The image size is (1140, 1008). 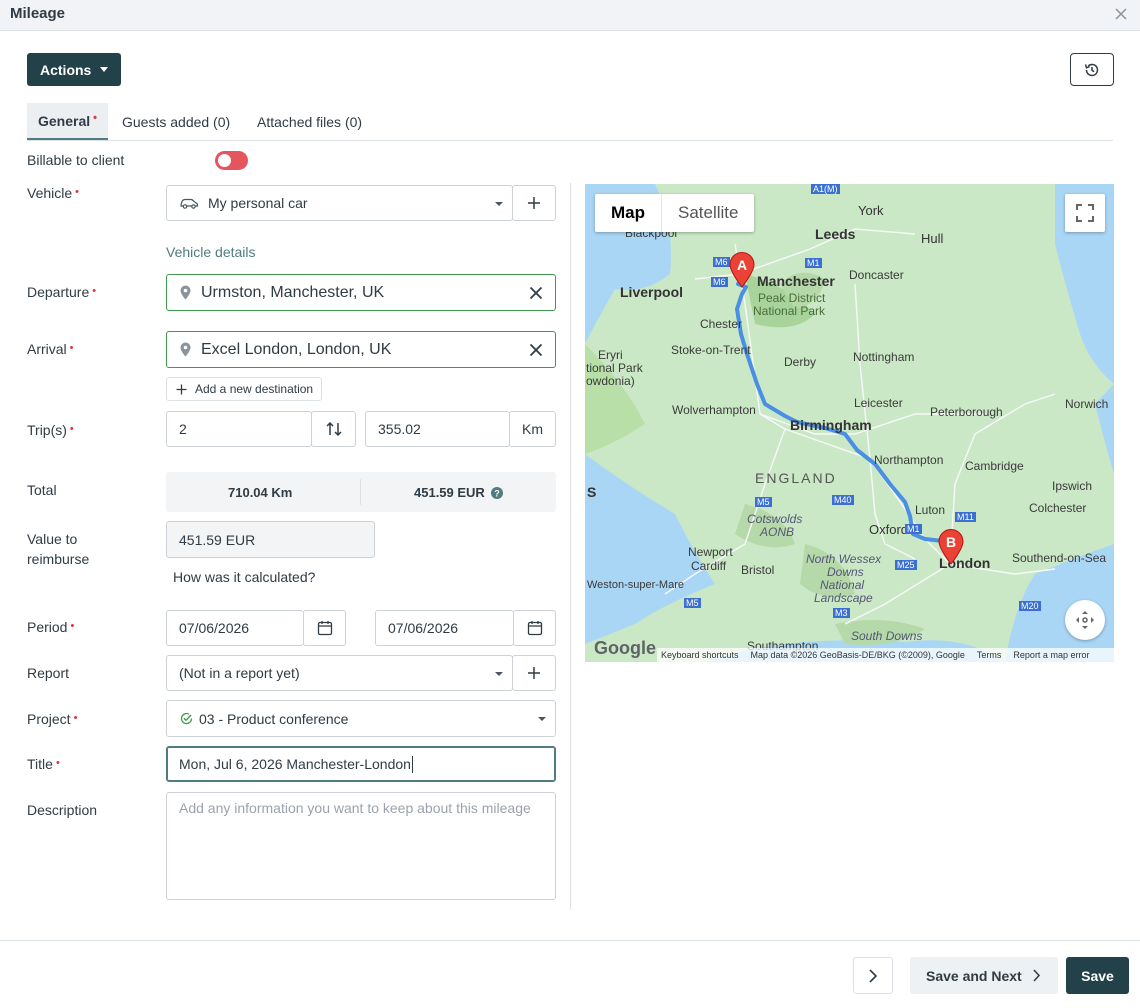 What do you see at coordinates (614, 368) in the screenshot?
I see `map-label: tional Park` at bounding box center [614, 368].